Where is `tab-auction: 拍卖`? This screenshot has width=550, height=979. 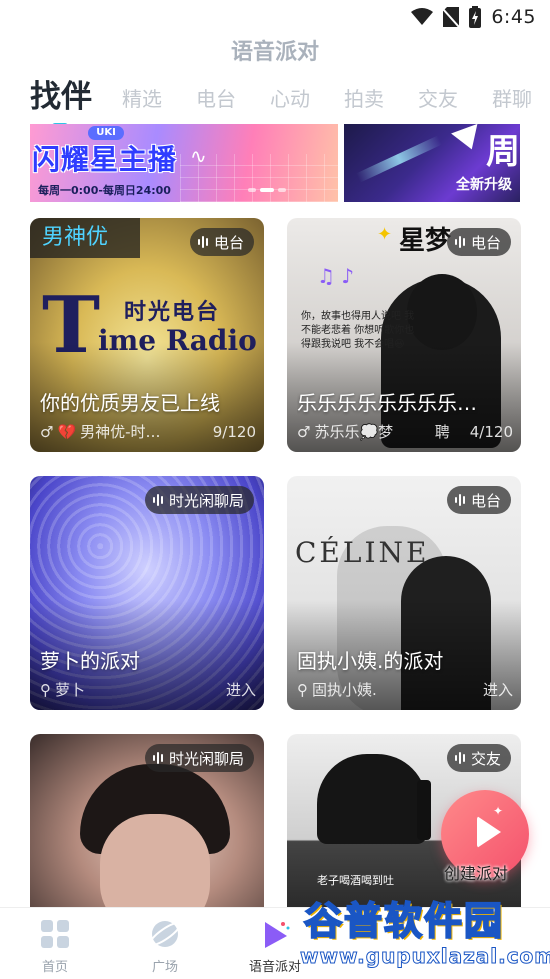
tab-auction: 拍卖 is located at coordinates (364, 101).